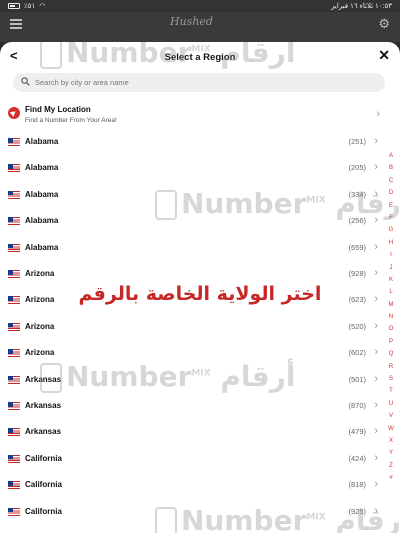 This screenshot has height=533, width=400. I want to click on alphabet-letter: T, so click(391, 394).